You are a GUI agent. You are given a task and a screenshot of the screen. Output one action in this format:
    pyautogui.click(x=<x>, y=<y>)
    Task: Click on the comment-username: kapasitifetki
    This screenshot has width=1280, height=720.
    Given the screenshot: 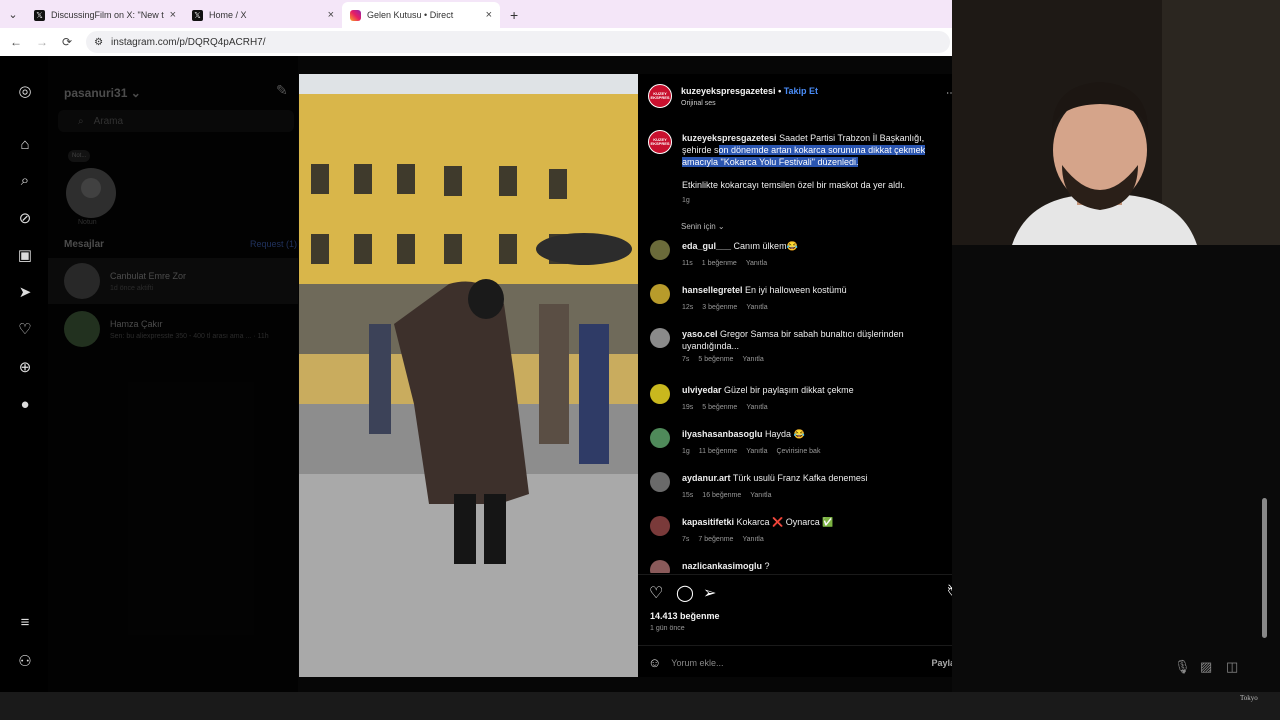 What is the action you would take?
    pyautogui.click(x=708, y=522)
    